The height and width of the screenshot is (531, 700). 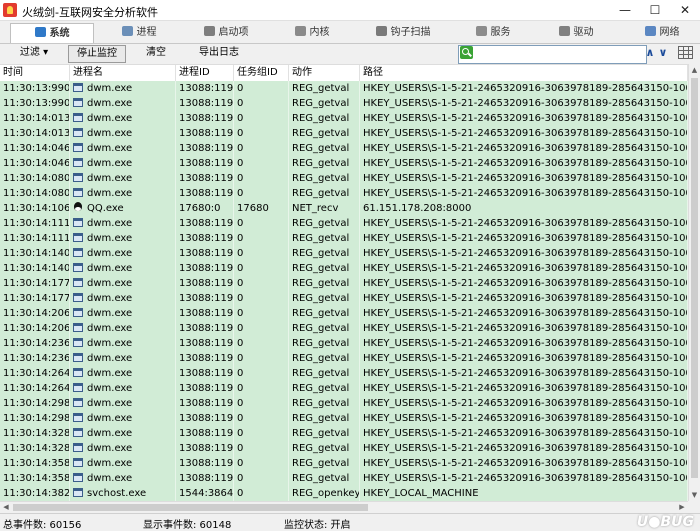 I want to click on column-header-process: 进程名, so click(x=123, y=73).